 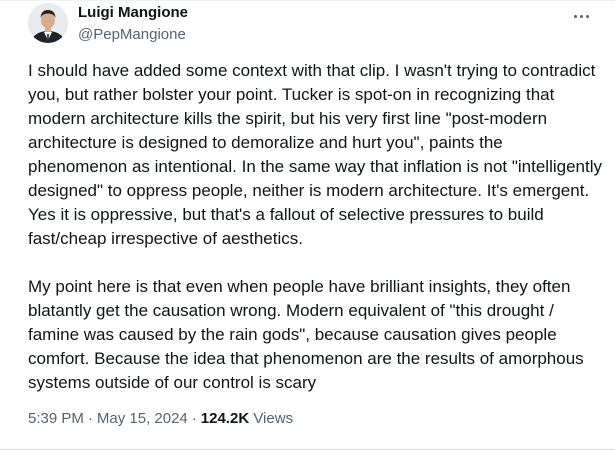 What do you see at coordinates (133, 23) in the screenshot?
I see `author-names: Luigi Mangione @PepMangione` at bounding box center [133, 23].